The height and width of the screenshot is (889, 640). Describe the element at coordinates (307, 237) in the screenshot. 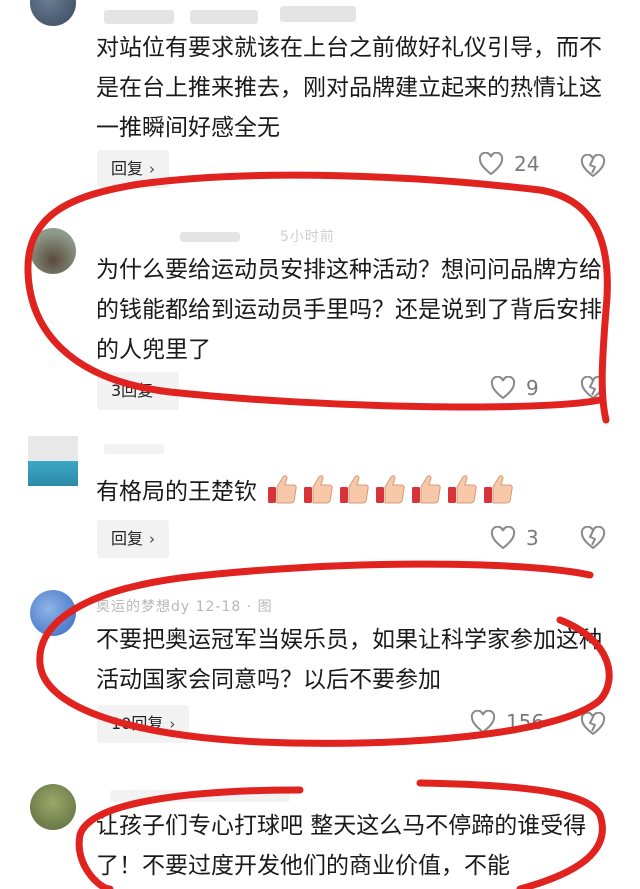

I see `comment-meta: 5小时前` at that location.